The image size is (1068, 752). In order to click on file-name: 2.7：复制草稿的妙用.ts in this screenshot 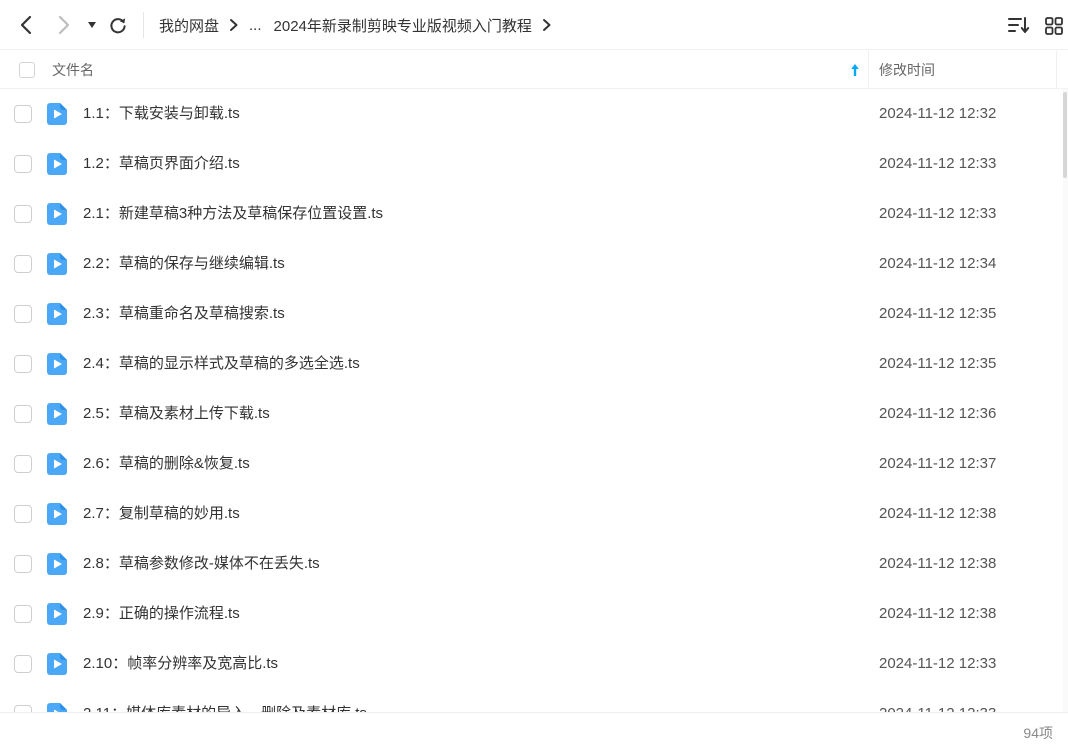, I will do `click(161, 514)`.